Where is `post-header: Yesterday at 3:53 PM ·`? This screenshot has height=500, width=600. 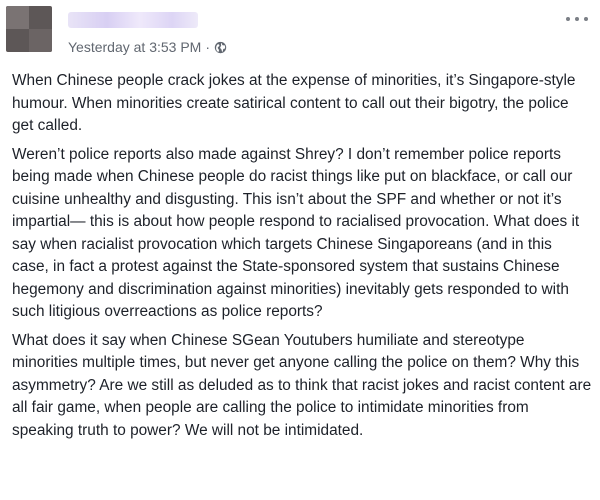
post-header: Yesterday at 3:53 PM · is located at coordinates (300, 31).